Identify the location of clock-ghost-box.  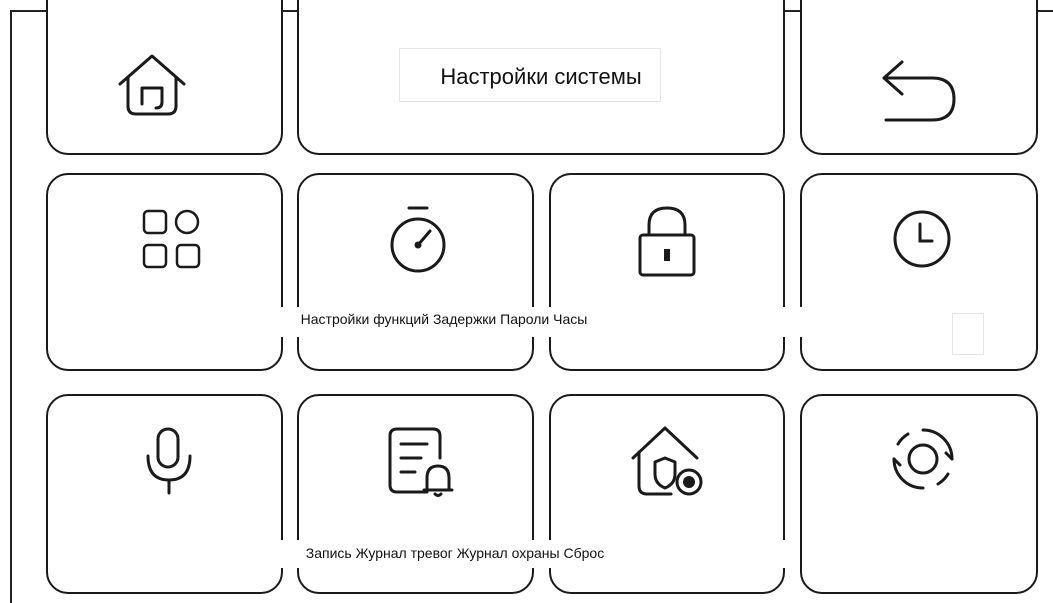
(968, 334).